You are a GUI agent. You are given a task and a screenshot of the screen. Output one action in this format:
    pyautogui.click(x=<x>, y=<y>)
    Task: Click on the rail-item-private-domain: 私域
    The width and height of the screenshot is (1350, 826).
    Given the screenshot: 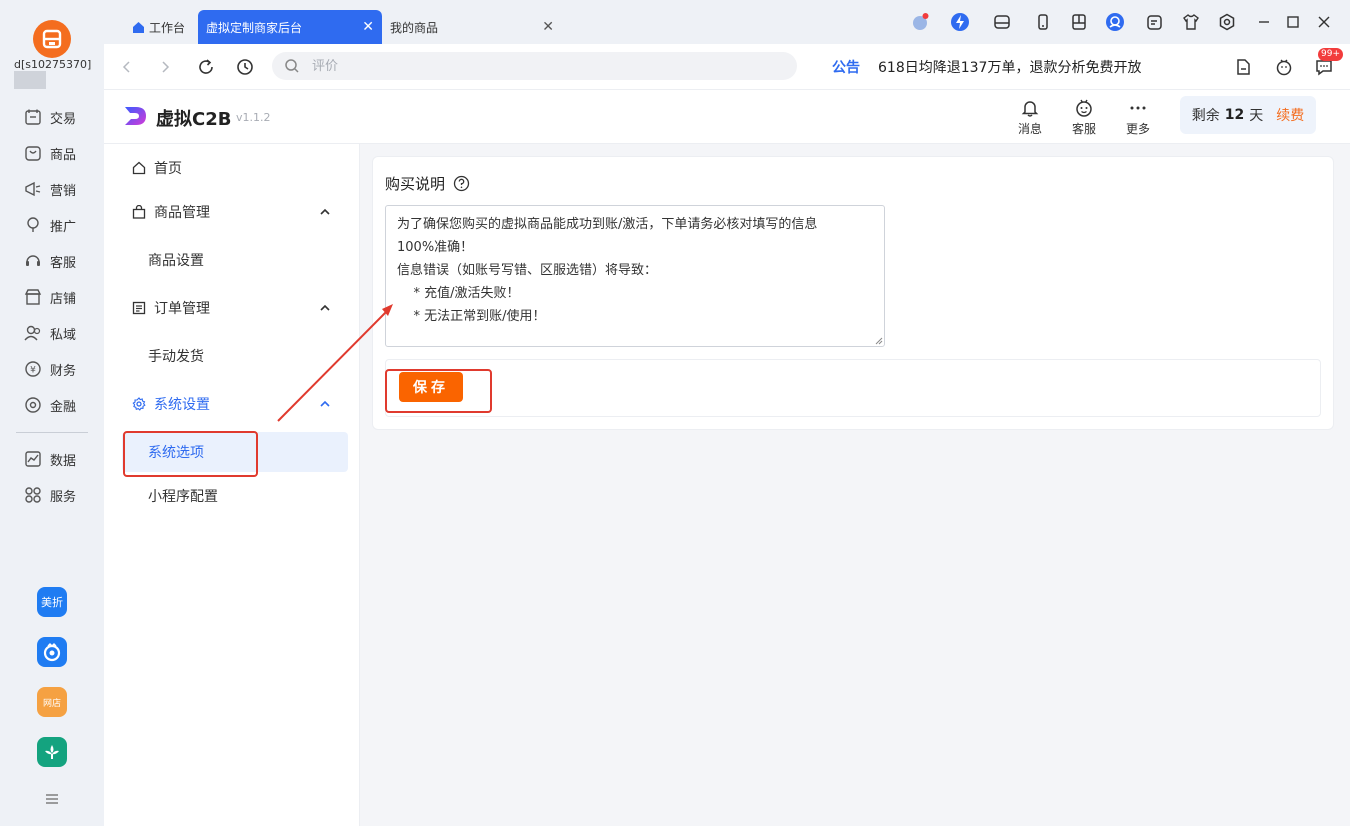 What is the action you would take?
    pyautogui.click(x=50, y=333)
    